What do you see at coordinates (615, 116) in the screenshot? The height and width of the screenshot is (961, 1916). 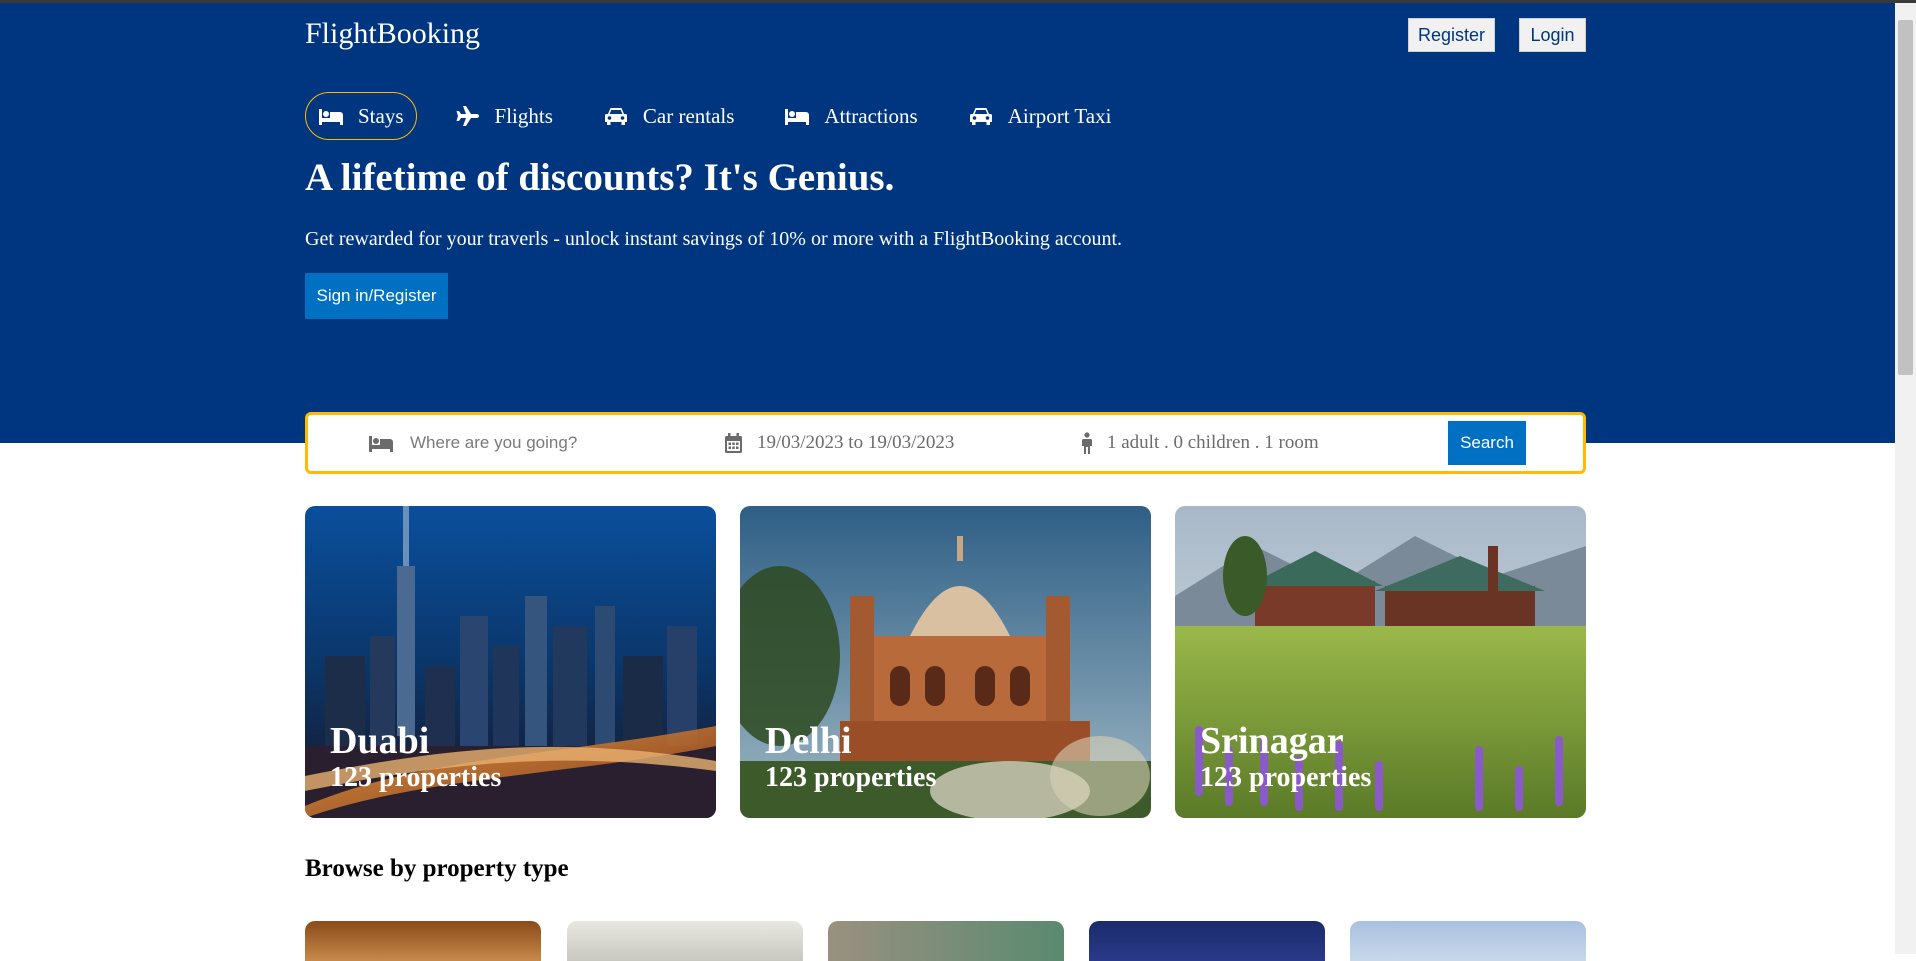 I see `car-icon` at bounding box center [615, 116].